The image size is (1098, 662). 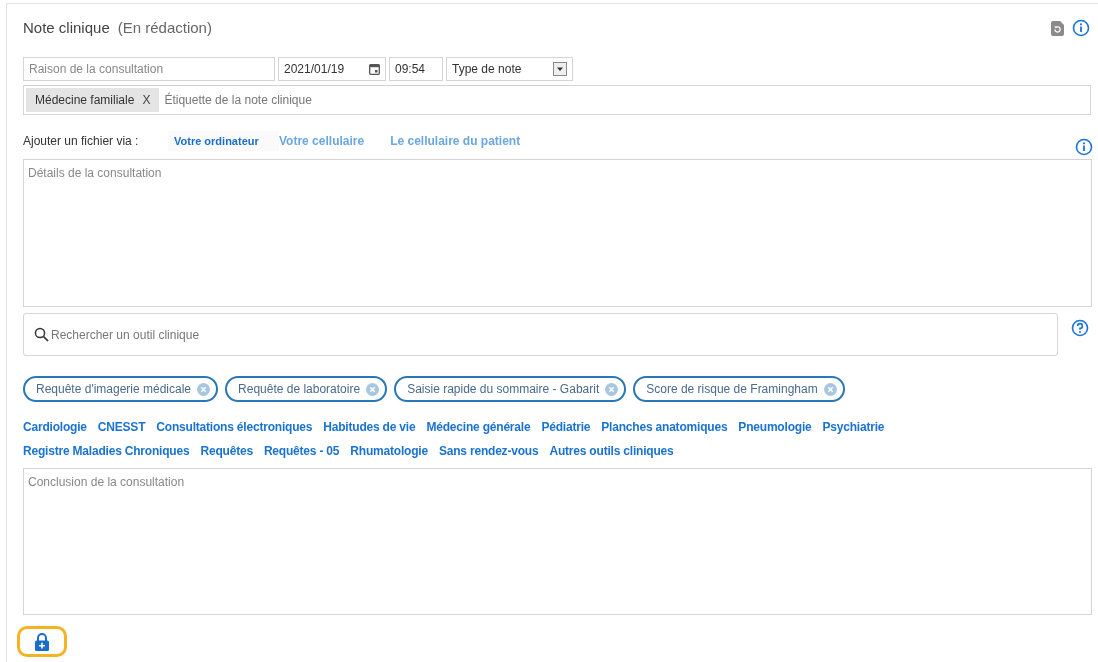 What do you see at coordinates (146, 100) in the screenshot?
I see `tag-remove-button: X` at bounding box center [146, 100].